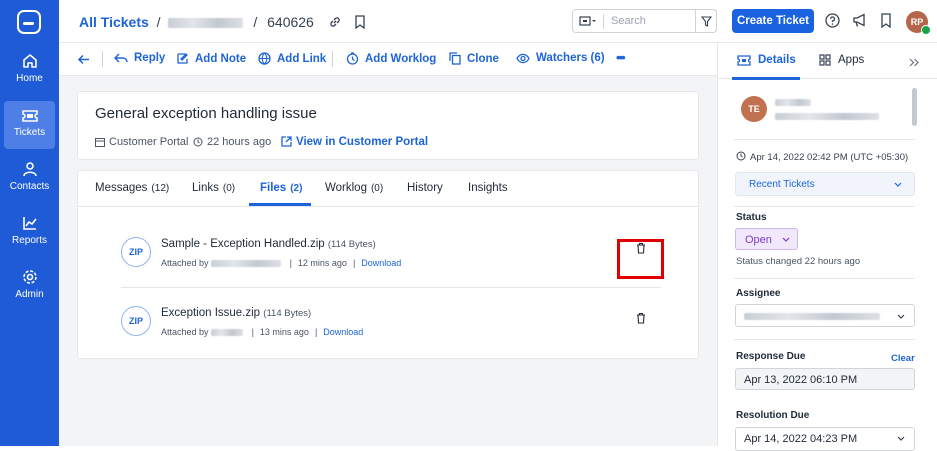 Image resolution: width=937 pixels, height=451 pixels. What do you see at coordinates (488, 188) in the screenshot?
I see `tab-insights: Insights` at bounding box center [488, 188].